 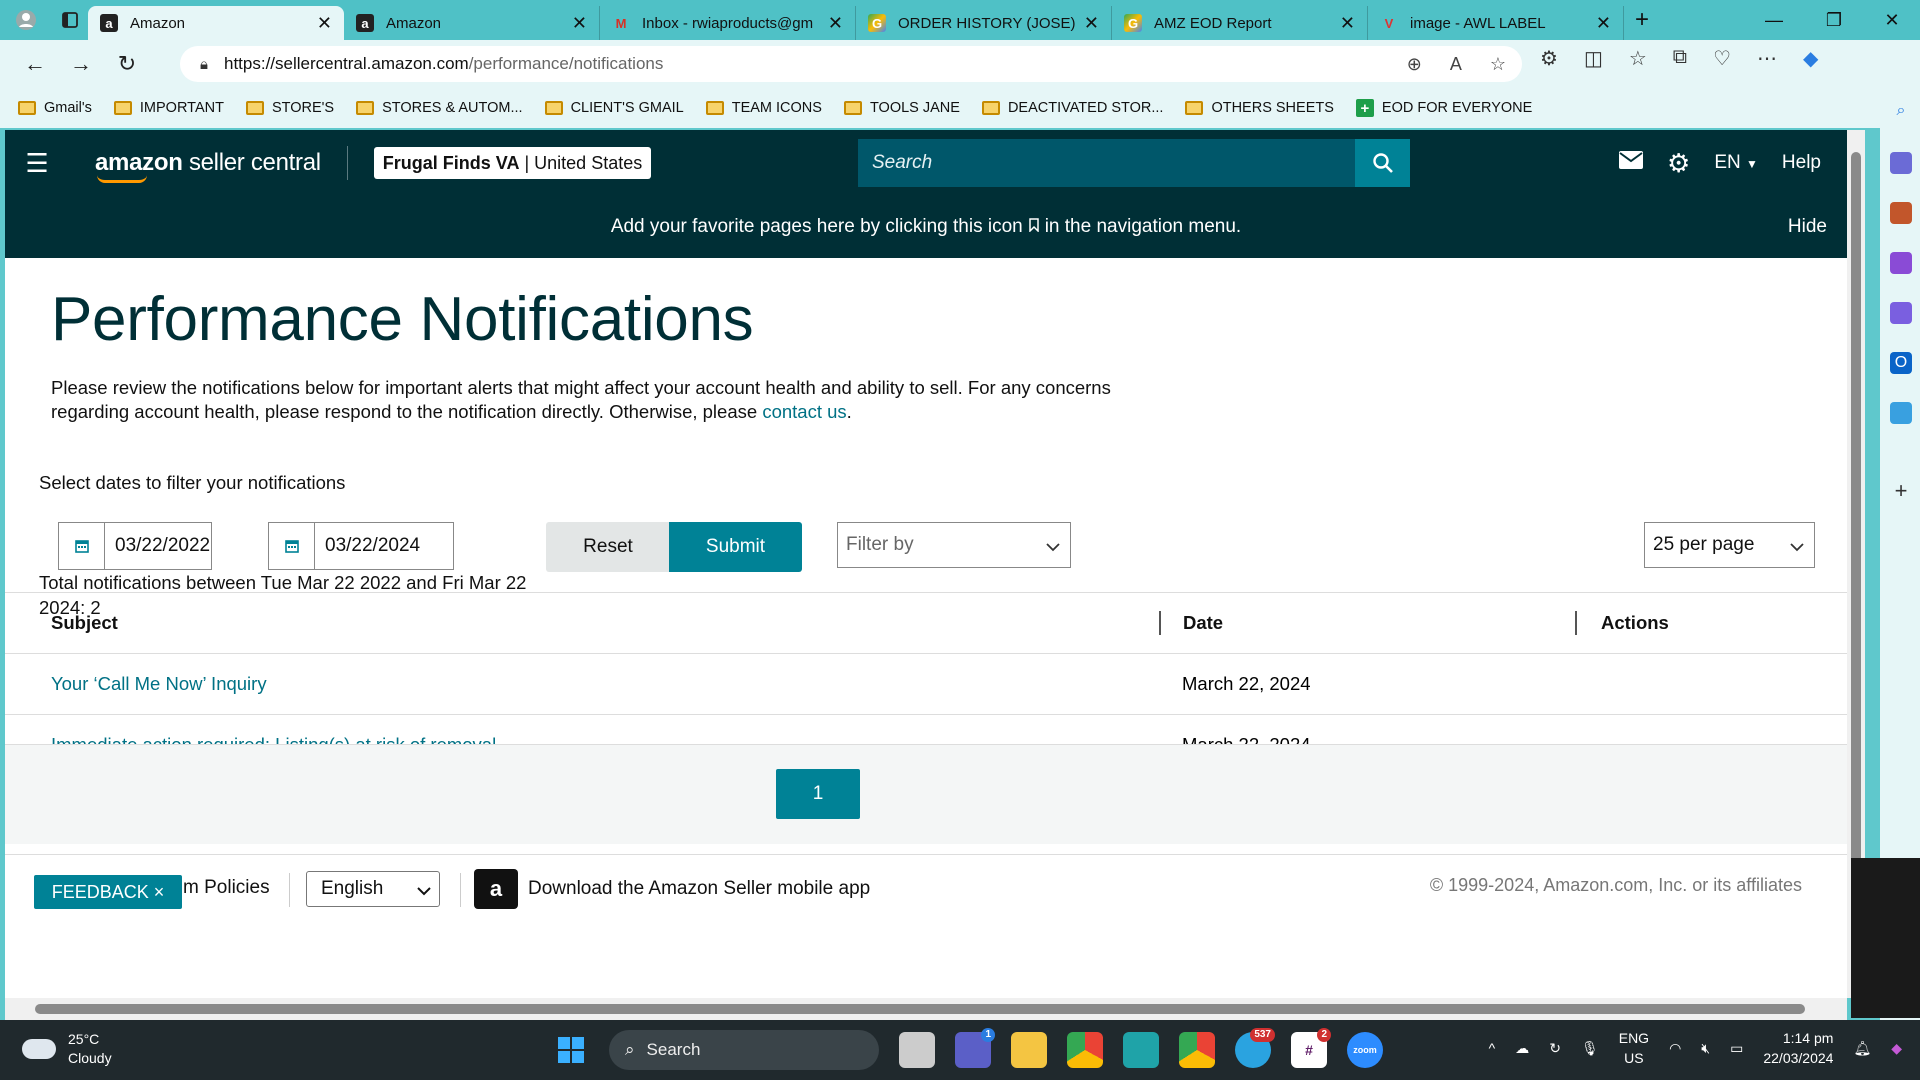 What do you see at coordinates (289, 108) in the screenshot?
I see `bookmark-folder: STORE'S` at bounding box center [289, 108].